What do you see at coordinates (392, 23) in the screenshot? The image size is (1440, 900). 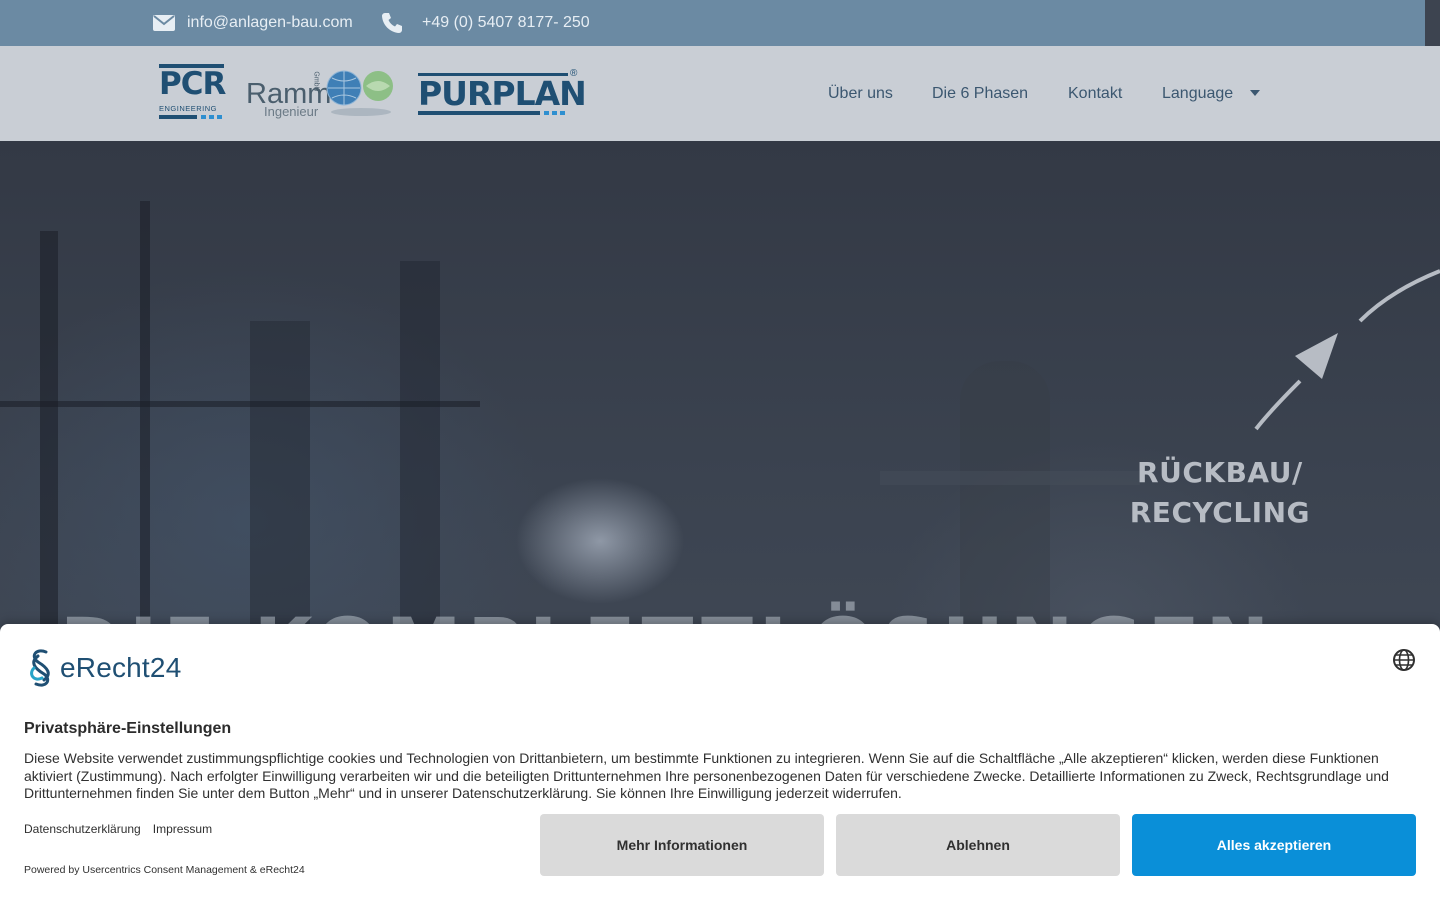 I see `phone-icon` at bounding box center [392, 23].